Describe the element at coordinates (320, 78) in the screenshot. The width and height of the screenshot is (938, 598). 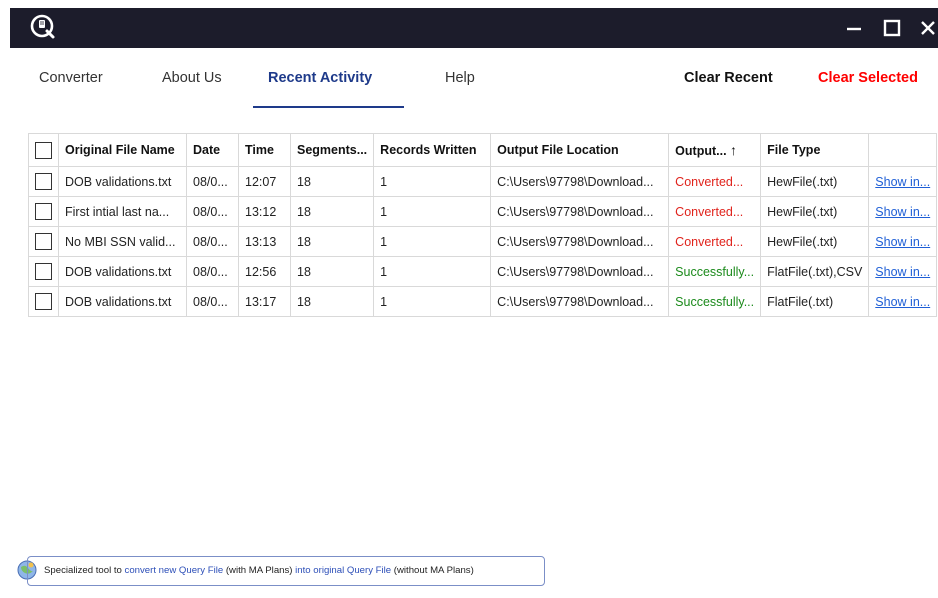
I see `tab-recent-activity: Recent Activity` at that location.